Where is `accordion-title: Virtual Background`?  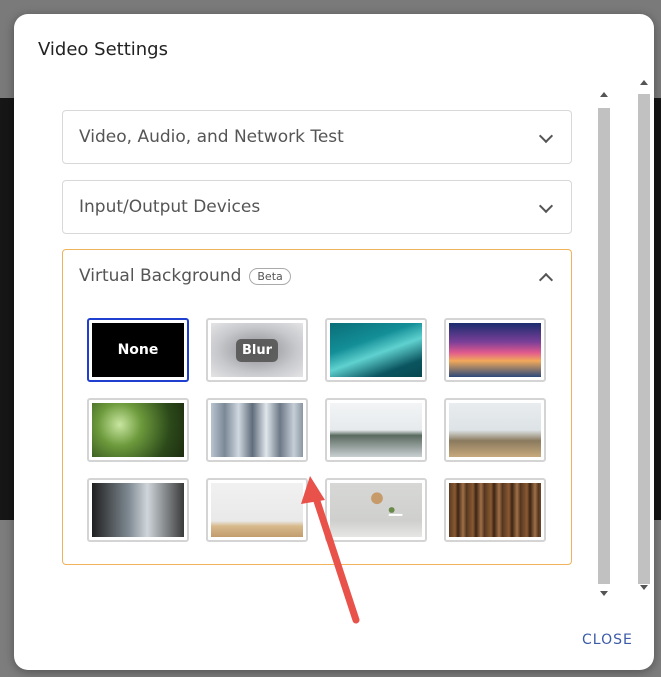
accordion-title: Virtual Background is located at coordinates (160, 276).